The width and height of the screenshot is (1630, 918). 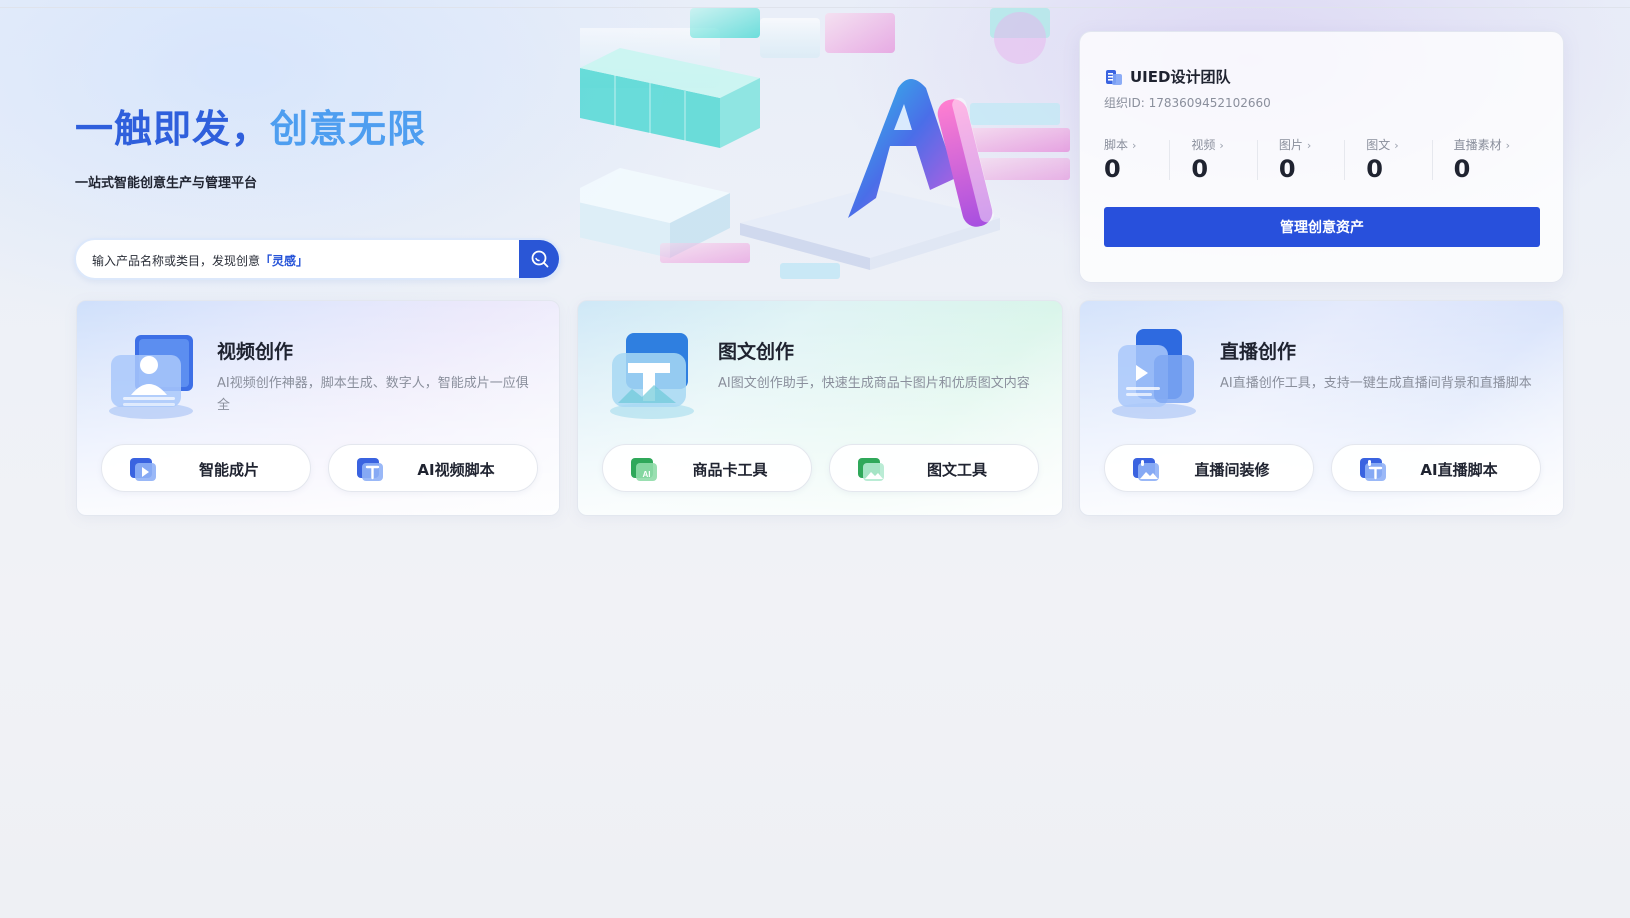 I want to click on graphic-tool-button: 图文工具, so click(x=934, y=468).